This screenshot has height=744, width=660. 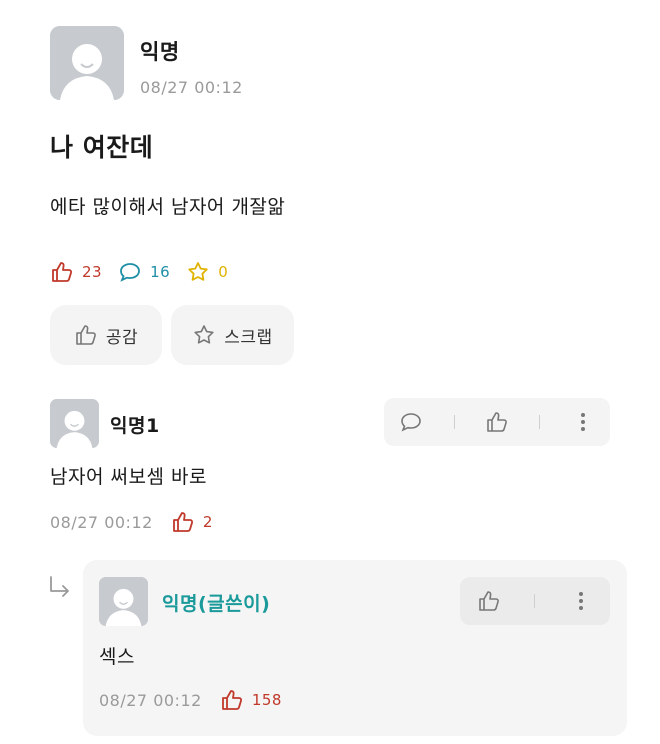 I want to click on comment-avatar, so click(x=74, y=423).